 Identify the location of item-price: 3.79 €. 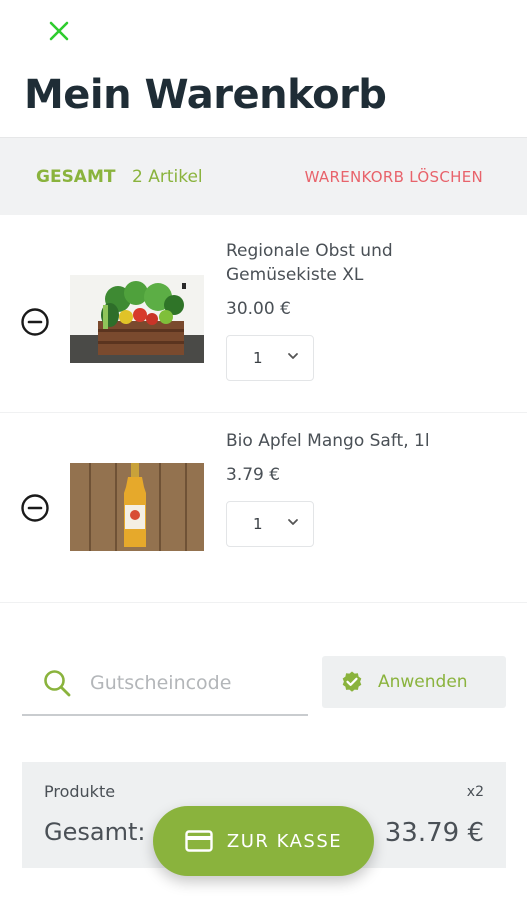
(253, 475).